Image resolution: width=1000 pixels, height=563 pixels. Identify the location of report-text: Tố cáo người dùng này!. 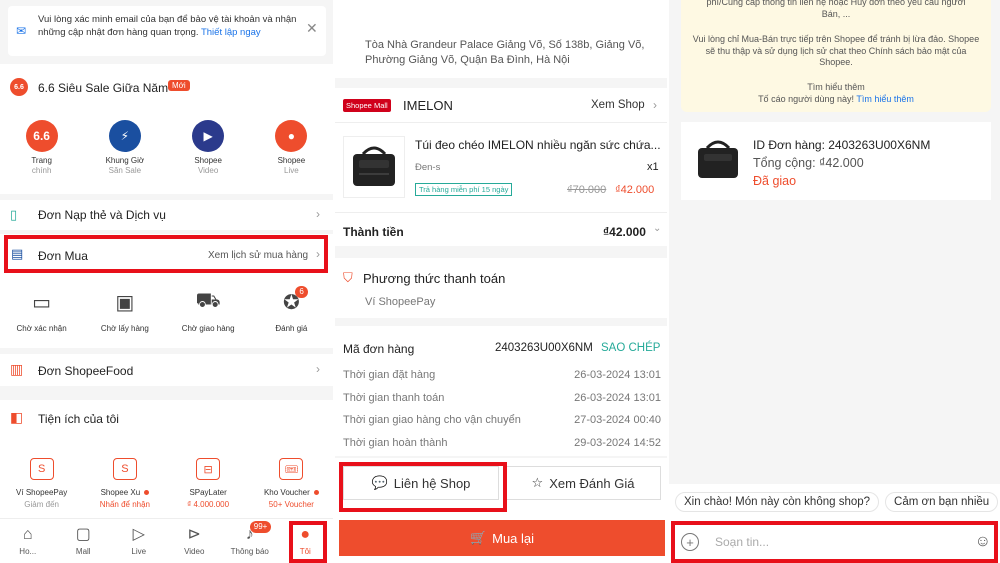
(806, 99).